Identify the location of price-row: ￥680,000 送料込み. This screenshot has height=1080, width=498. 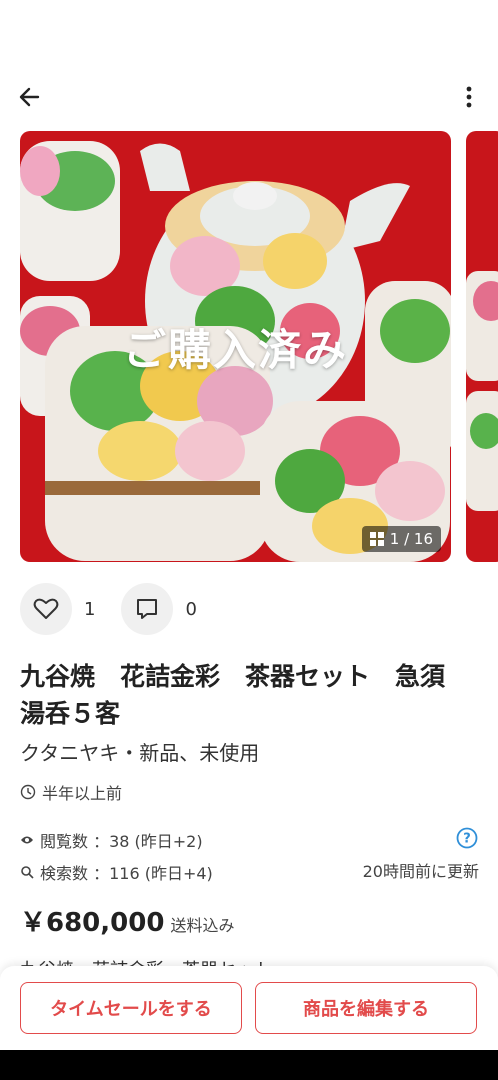
(127, 920).